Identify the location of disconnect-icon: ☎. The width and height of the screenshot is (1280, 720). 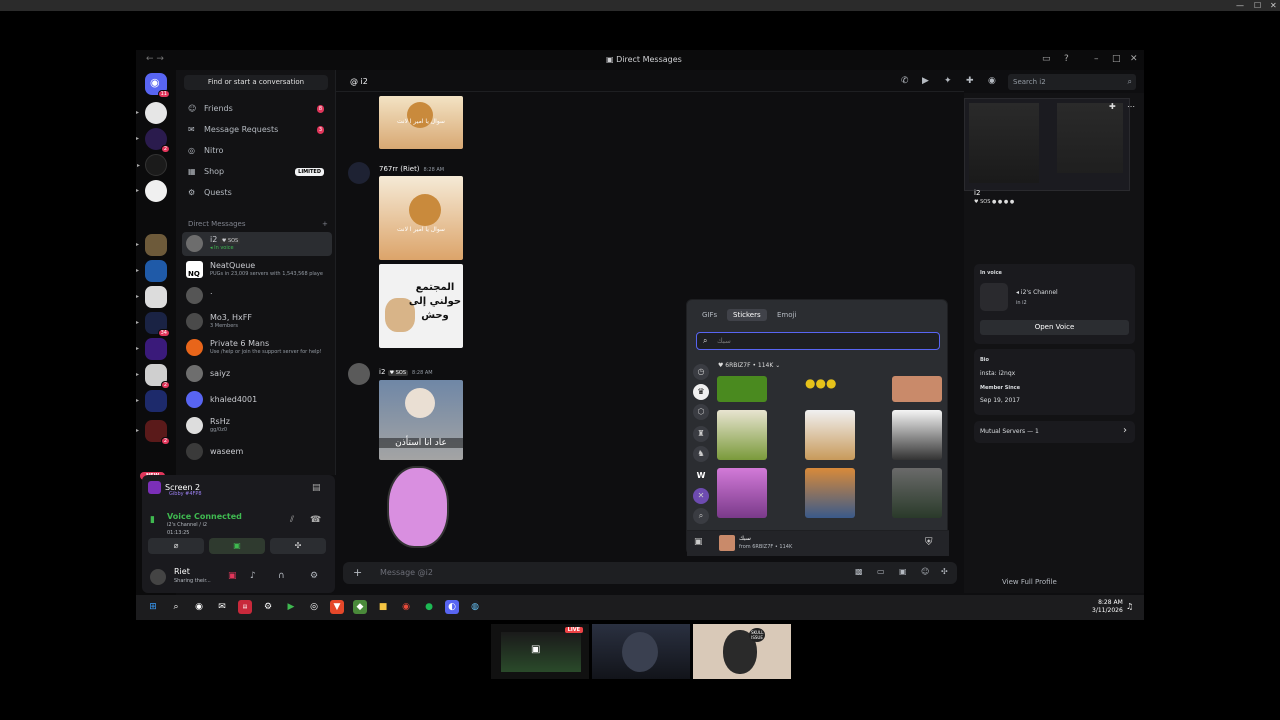
(315, 520).